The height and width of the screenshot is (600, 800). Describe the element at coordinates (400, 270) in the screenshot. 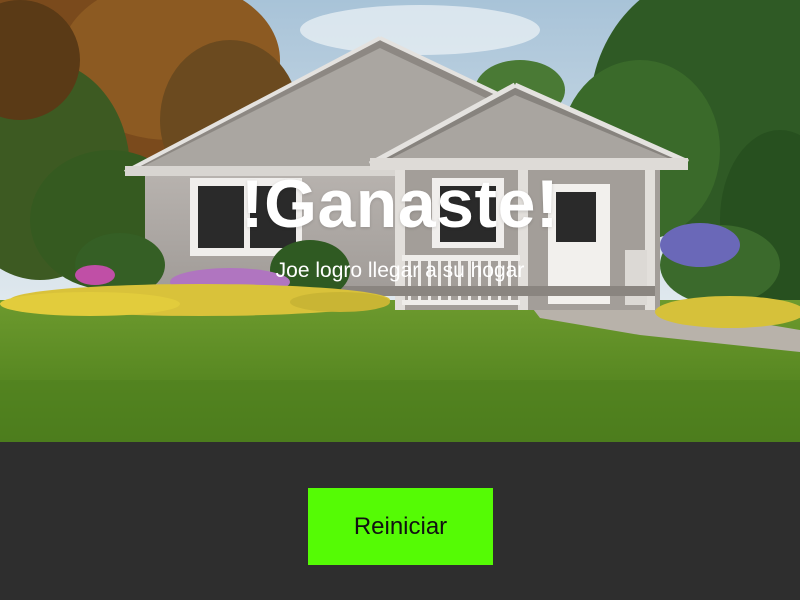

I see `win-message: Joe logro llegar a su hogar` at that location.